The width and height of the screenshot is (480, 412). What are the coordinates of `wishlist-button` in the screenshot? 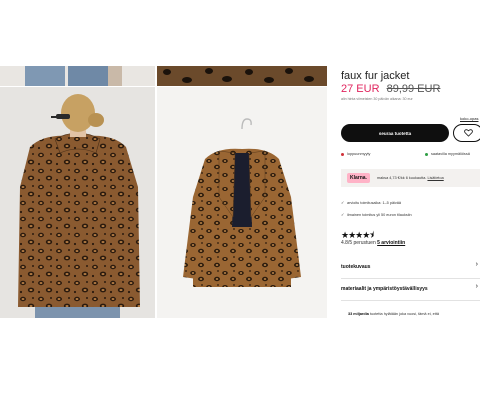 It's located at (466, 133).